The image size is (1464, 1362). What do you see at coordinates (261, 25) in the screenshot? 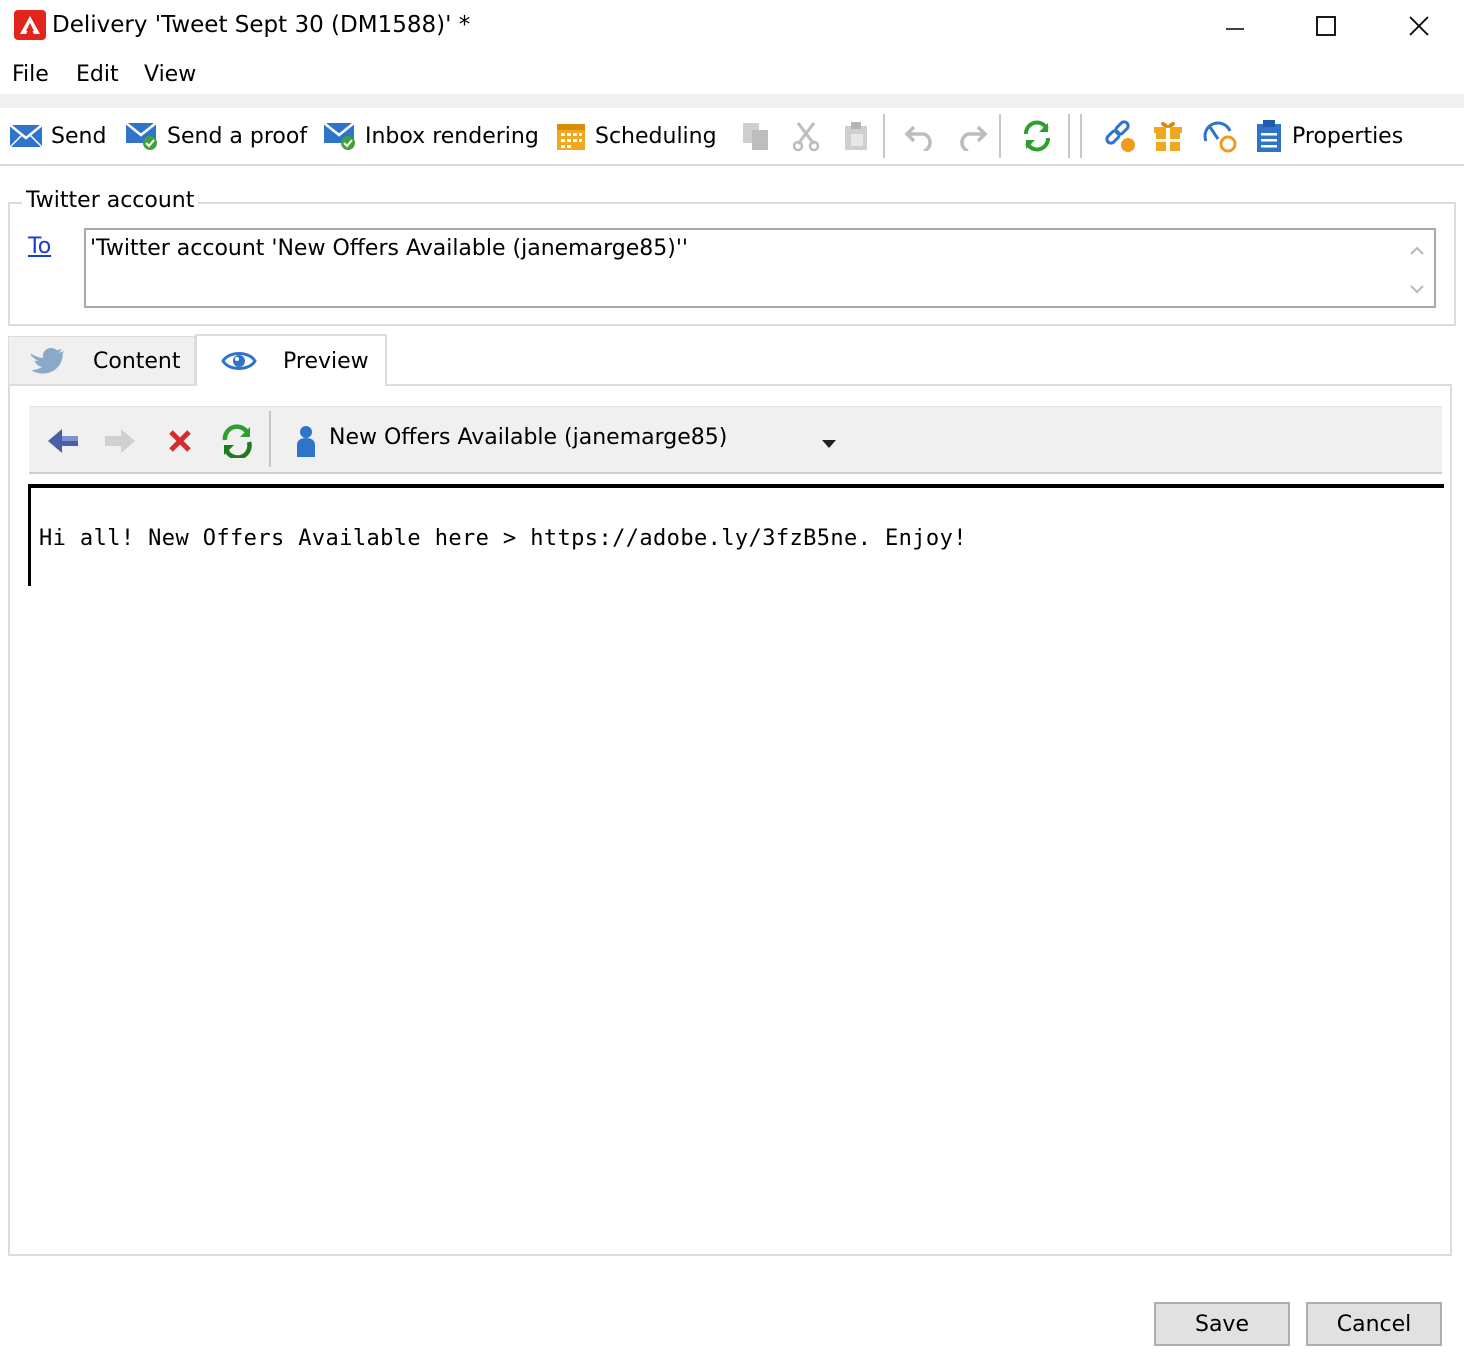
I see `window-title: Delivery 'Tweet Sept 30 (DM1588)' *` at bounding box center [261, 25].